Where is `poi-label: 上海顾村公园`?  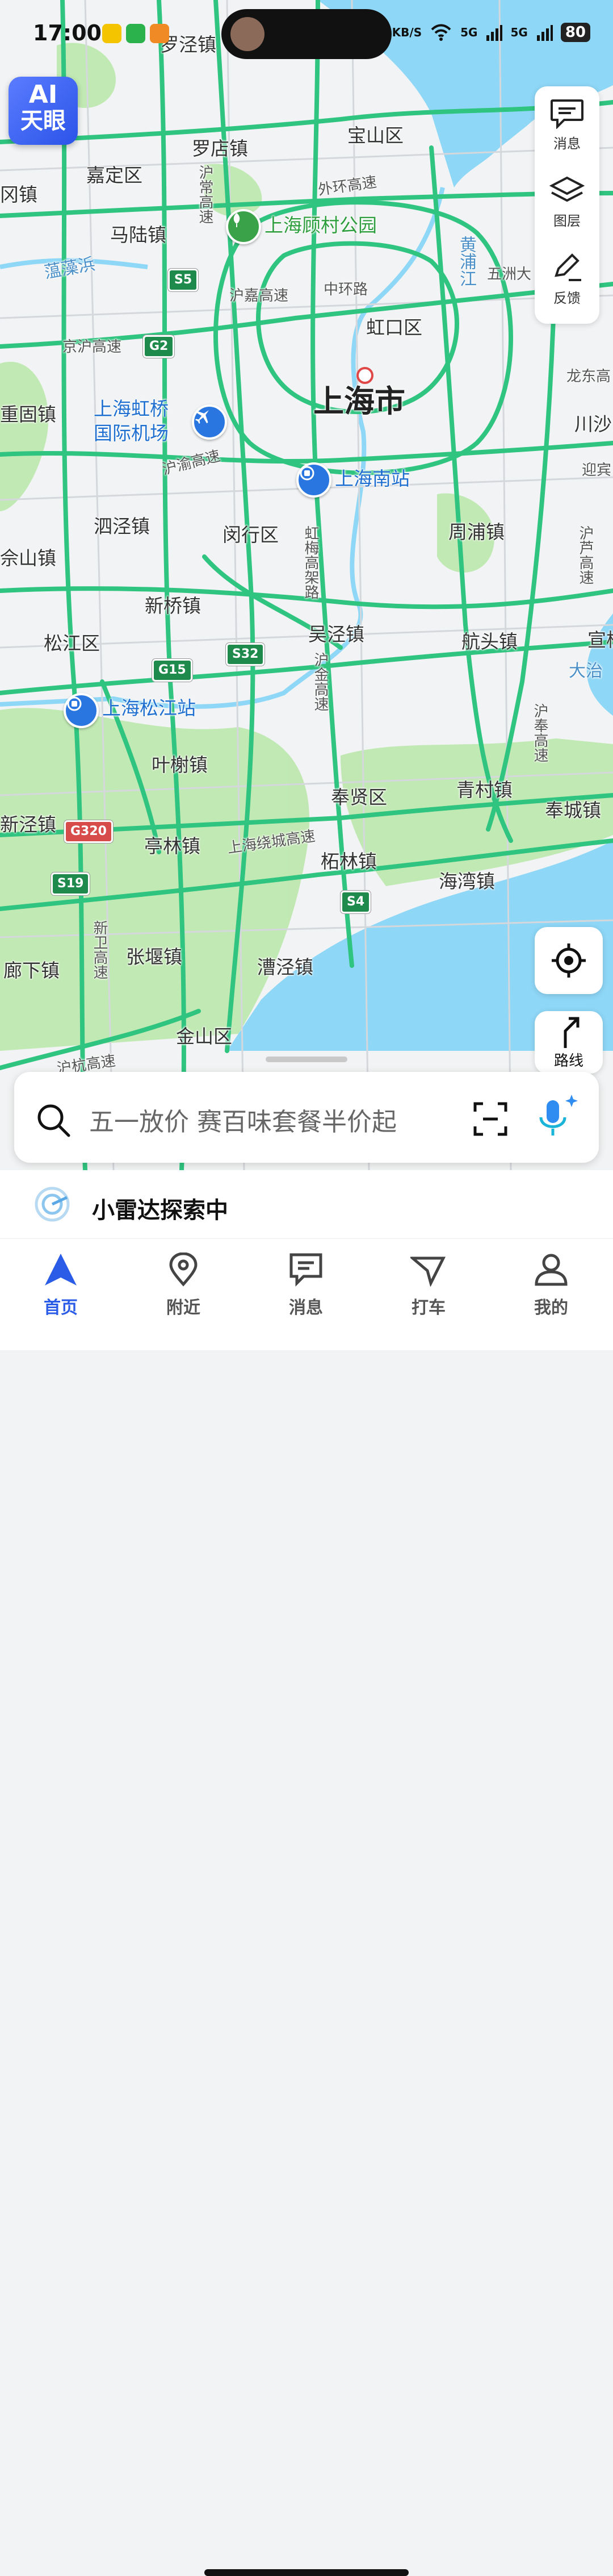
poi-label: 上海顾村公园 is located at coordinates (320, 225).